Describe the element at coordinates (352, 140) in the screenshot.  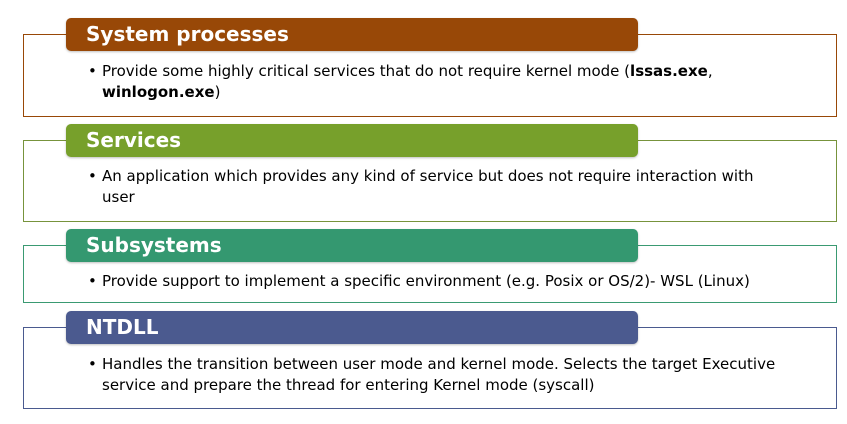
I see `block-title: Services` at that location.